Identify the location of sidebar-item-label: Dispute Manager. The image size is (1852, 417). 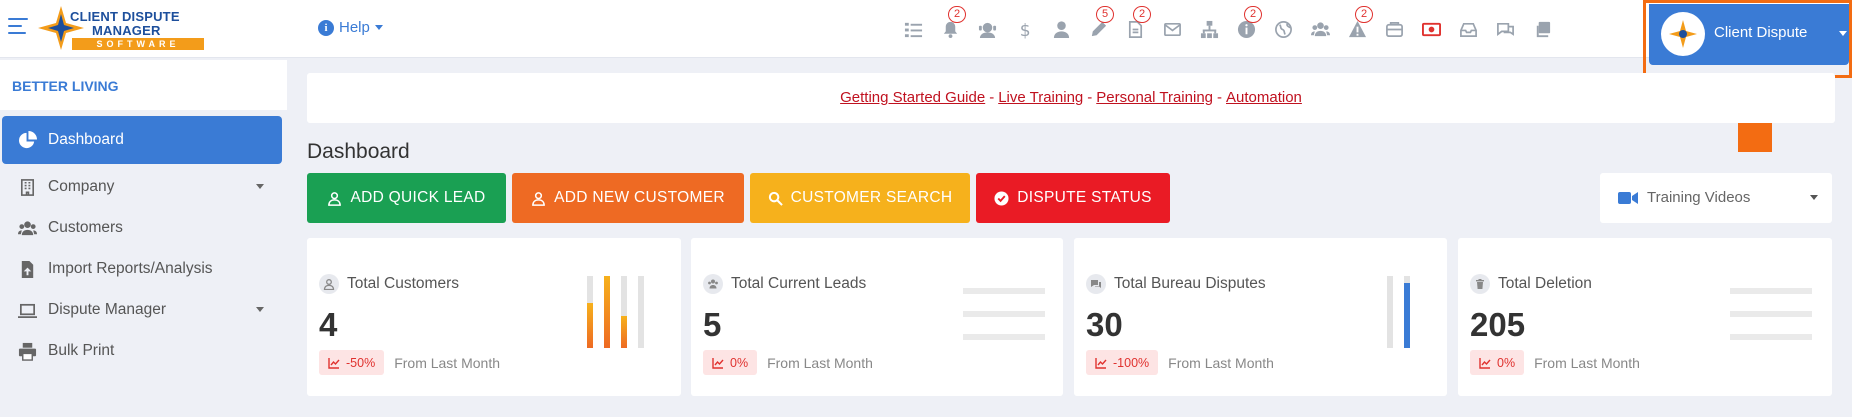
(107, 309).